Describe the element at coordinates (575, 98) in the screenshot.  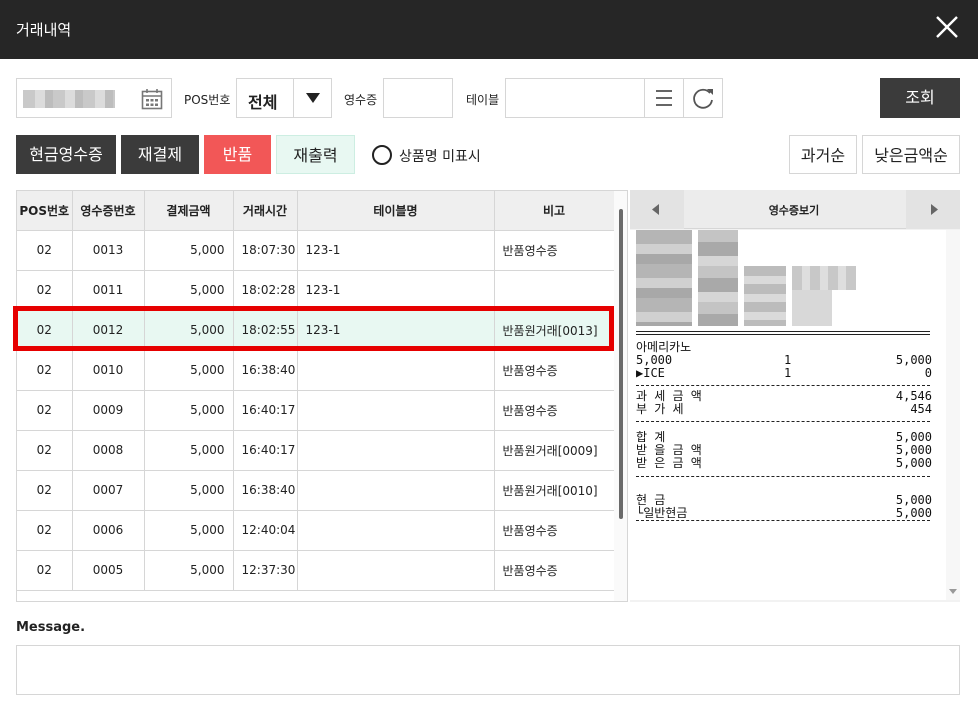
I see `table-input` at that location.